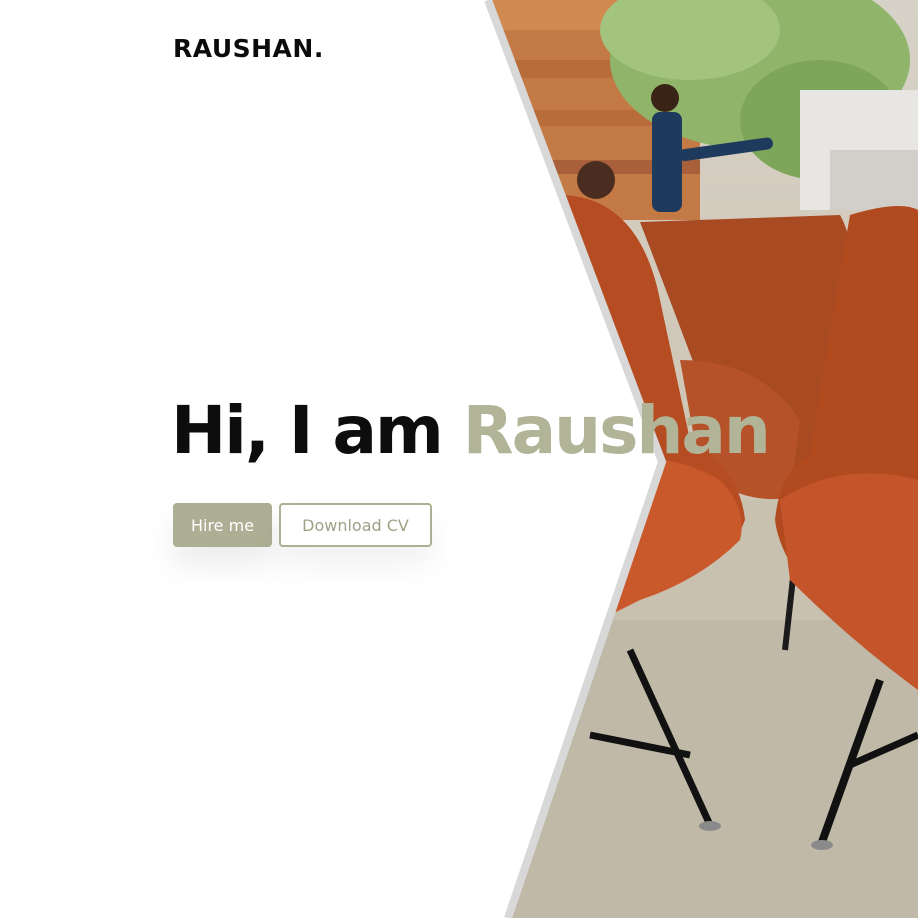 The image size is (918, 918). I want to click on hero-actions: Hire me Download CV, so click(302, 525).